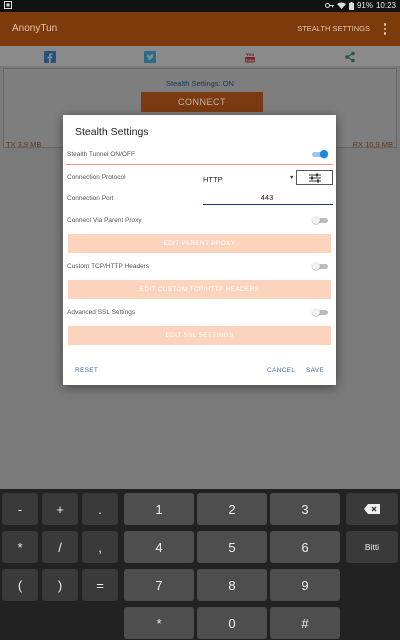 The width and height of the screenshot is (400, 640). What do you see at coordinates (108, 266) in the screenshot?
I see `custom-headers-label: Custom TCP/HTTP Headers` at bounding box center [108, 266].